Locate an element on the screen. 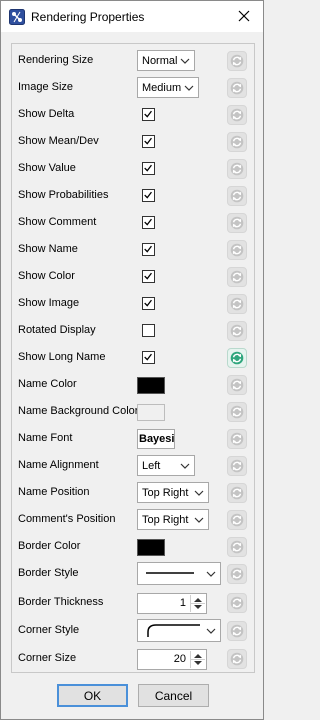 This screenshot has width=320, height=720. reset-name-background-color-button is located at coordinates (237, 412).